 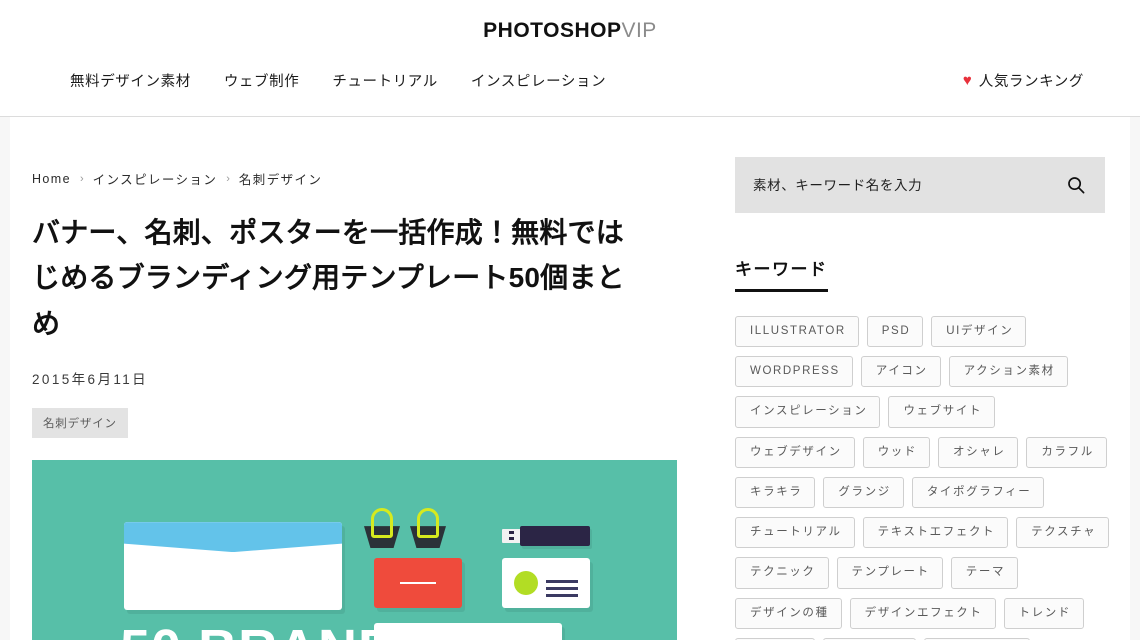 What do you see at coordinates (795, 452) in the screenshot?
I see `keyword-tag: ウェブデザイン` at bounding box center [795, 452].